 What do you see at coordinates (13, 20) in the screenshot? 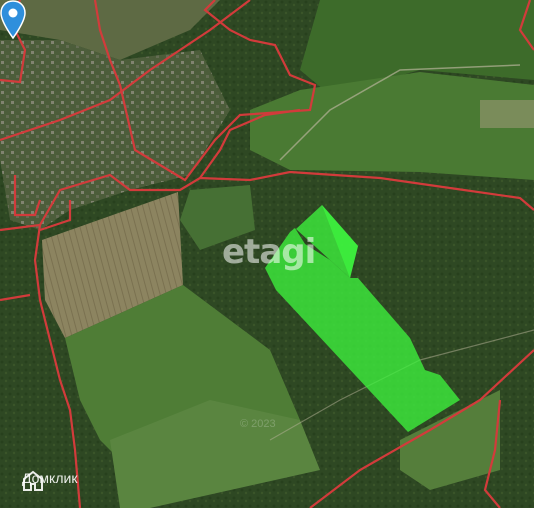
I see `map-pin-icon` at bounding box center [13, 20].